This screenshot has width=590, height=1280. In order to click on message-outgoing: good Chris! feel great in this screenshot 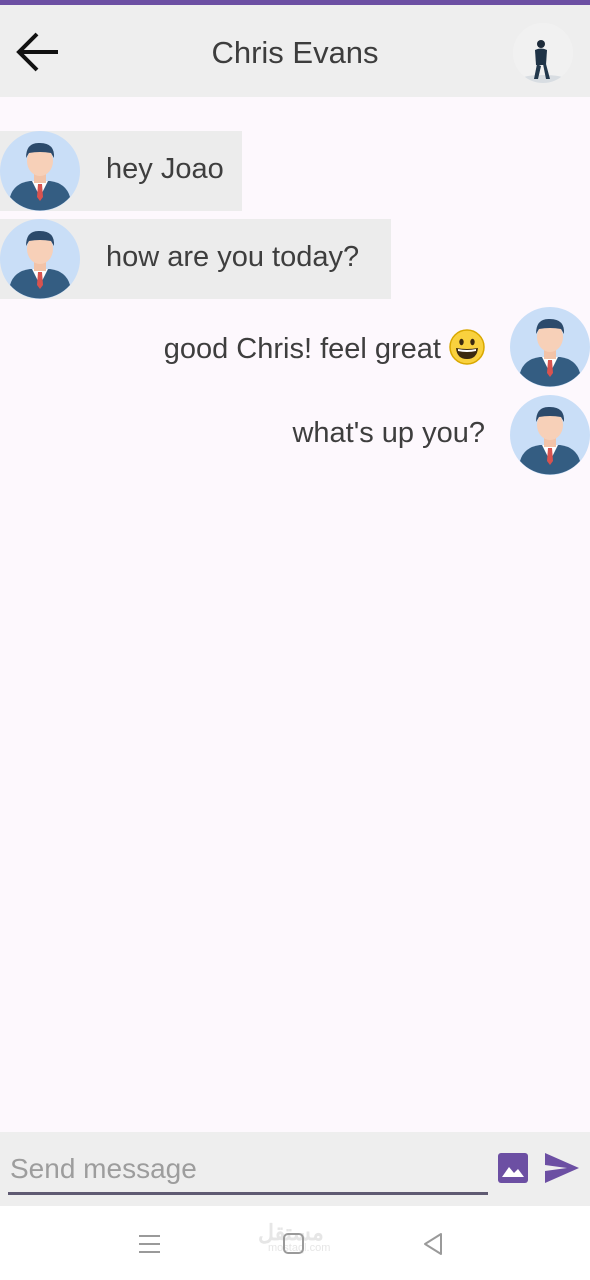, I will do `click(360, 347)`.